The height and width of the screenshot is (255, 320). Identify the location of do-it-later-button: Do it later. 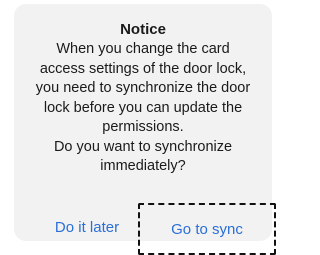
(87, 227).